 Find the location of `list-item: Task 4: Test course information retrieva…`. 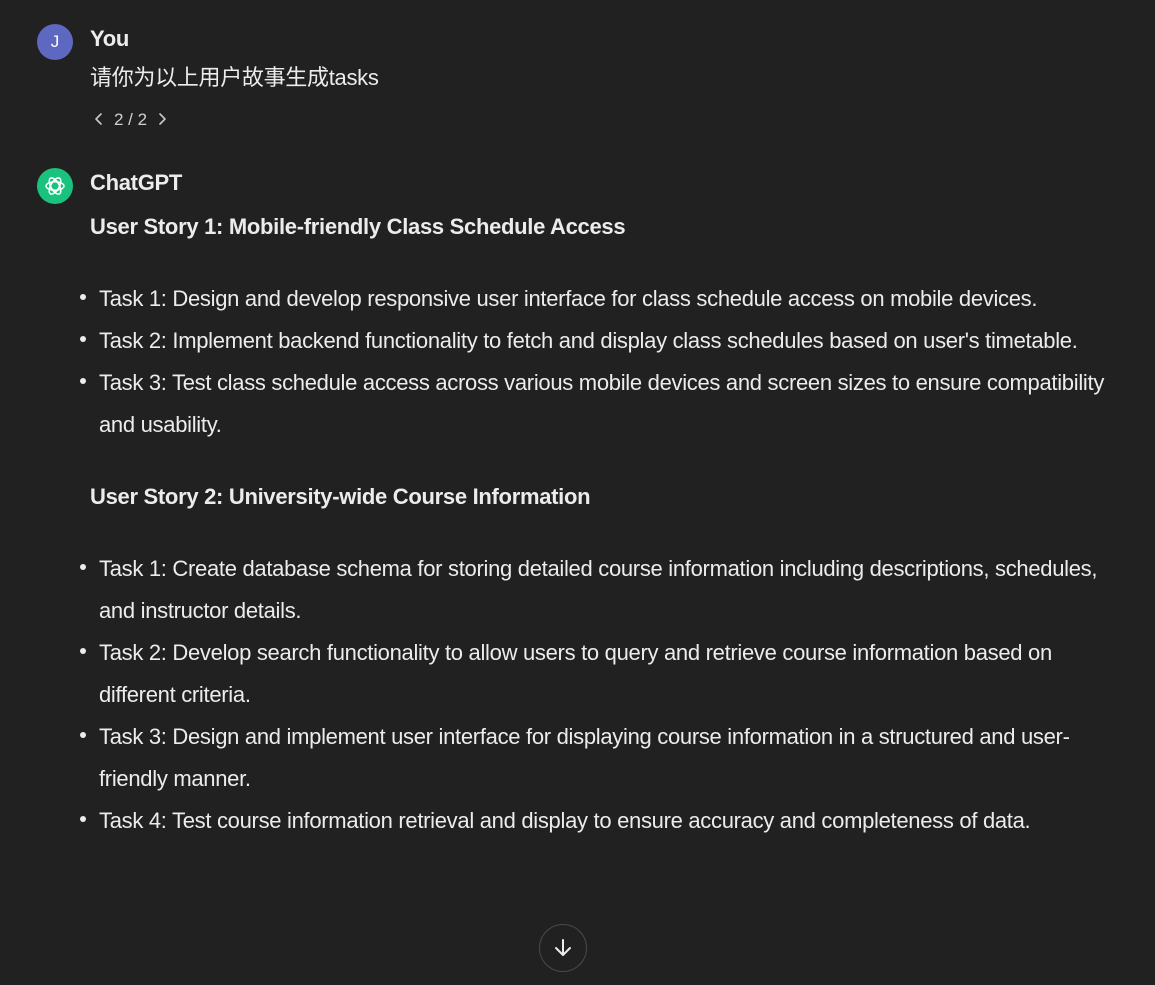

list-item: Task 4: Test course information retrieva… is located at coordinates (597, 821).